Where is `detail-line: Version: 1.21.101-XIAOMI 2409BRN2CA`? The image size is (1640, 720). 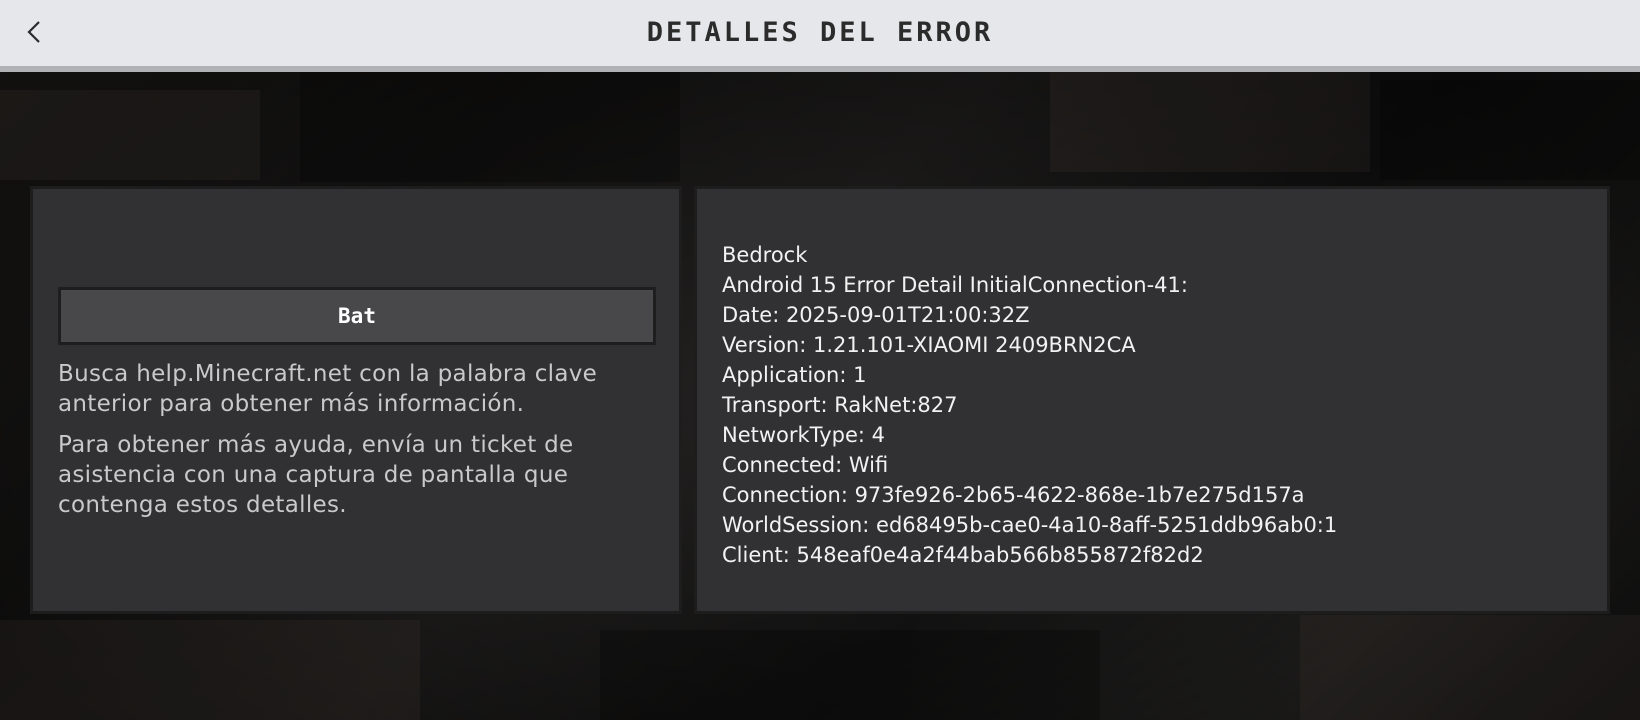 detail-line: Version: 1.21.101-XIAOMI 2409BRN2CA is located at coordinates (929, 345).